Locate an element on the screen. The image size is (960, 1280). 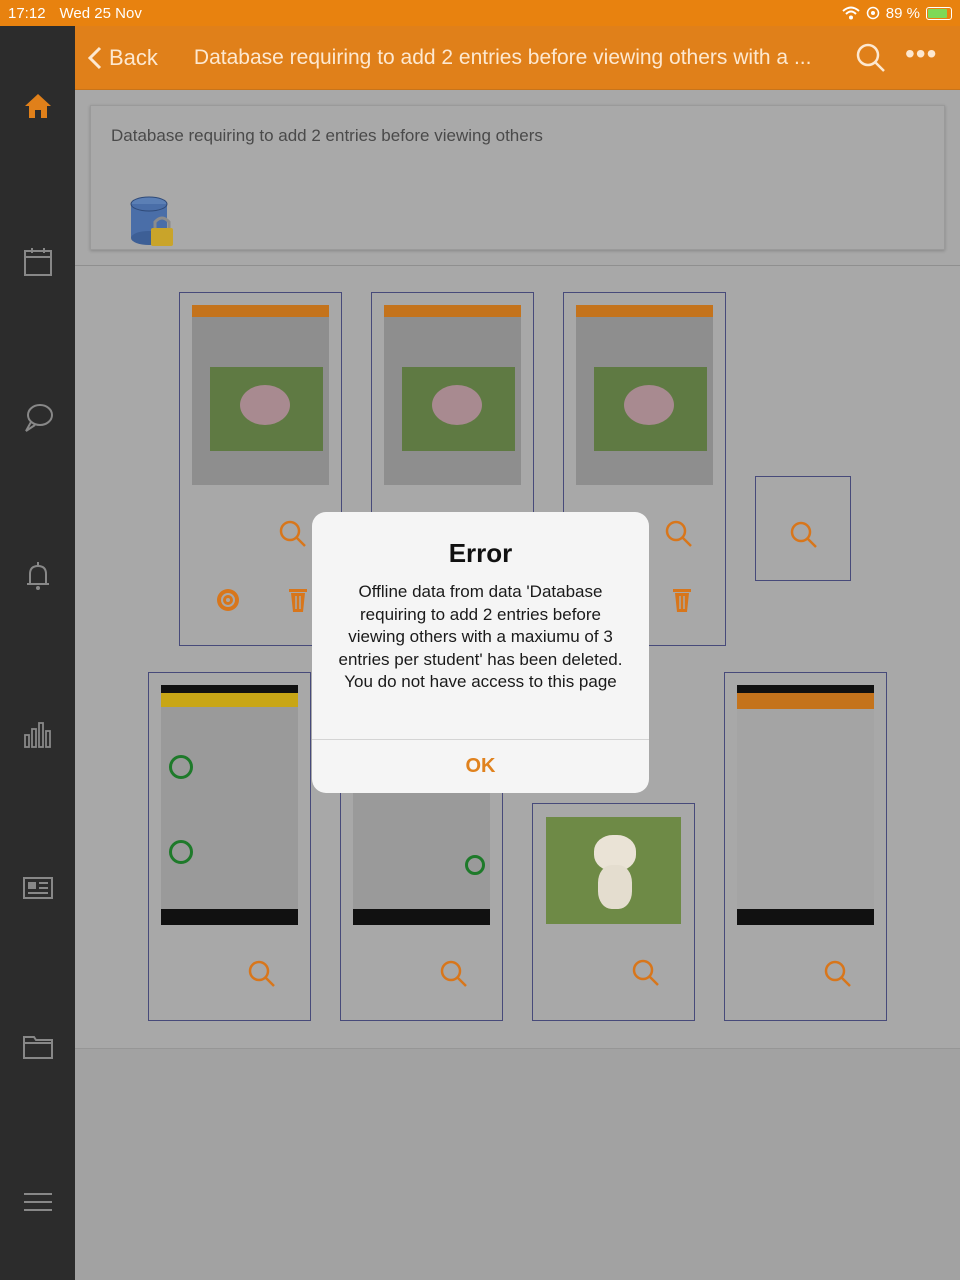
ok-label: OK is located at coordinates (480, 766).